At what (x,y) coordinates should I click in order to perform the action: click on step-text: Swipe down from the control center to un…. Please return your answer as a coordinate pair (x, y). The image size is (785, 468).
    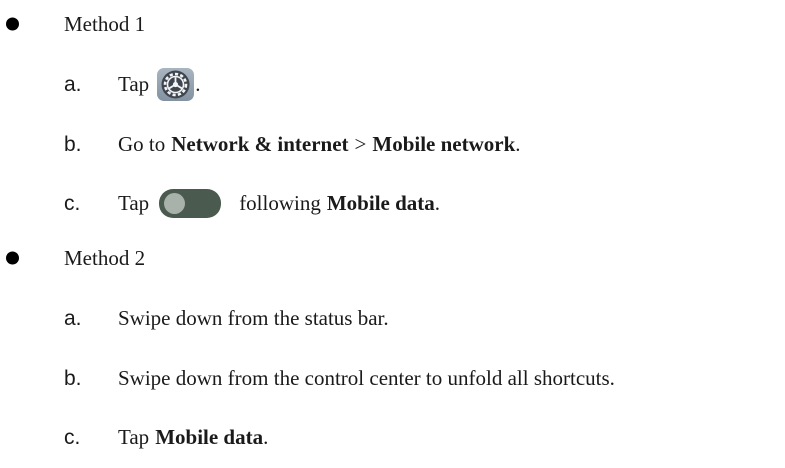
    Looking at the image, I should click on (366, 377).